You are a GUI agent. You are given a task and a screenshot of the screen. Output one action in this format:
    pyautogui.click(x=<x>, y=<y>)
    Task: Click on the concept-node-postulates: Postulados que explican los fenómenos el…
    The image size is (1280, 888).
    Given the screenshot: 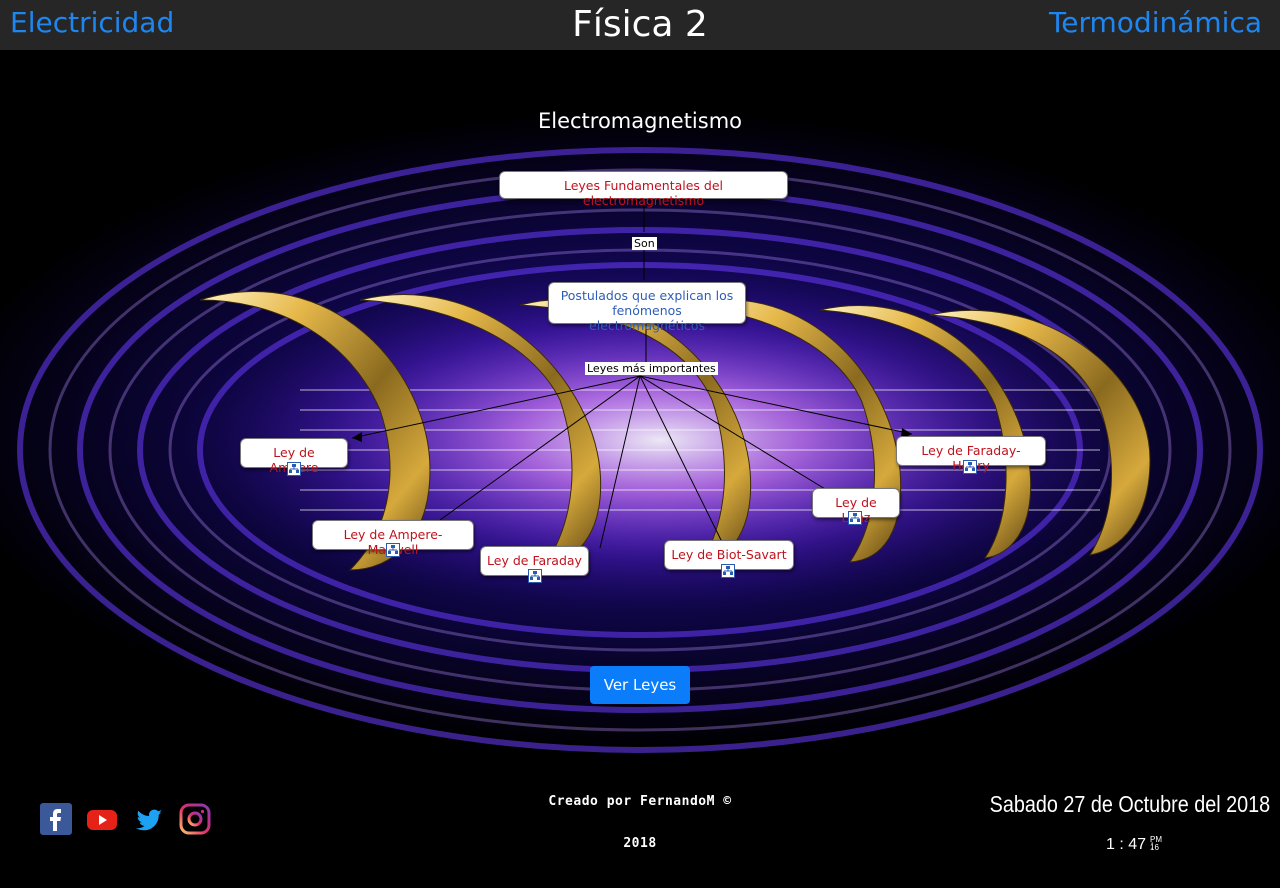 What is the action you would take?
    pyautogui.click(x=647, y=307)
    